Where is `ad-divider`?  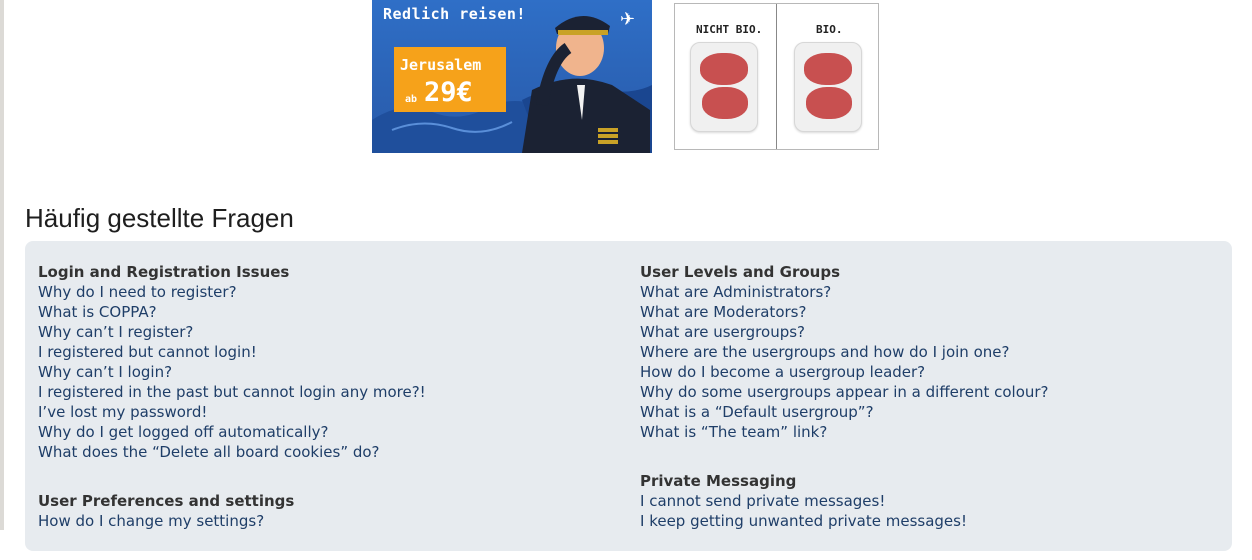
ad-divider is located at coordinates (776, 76).